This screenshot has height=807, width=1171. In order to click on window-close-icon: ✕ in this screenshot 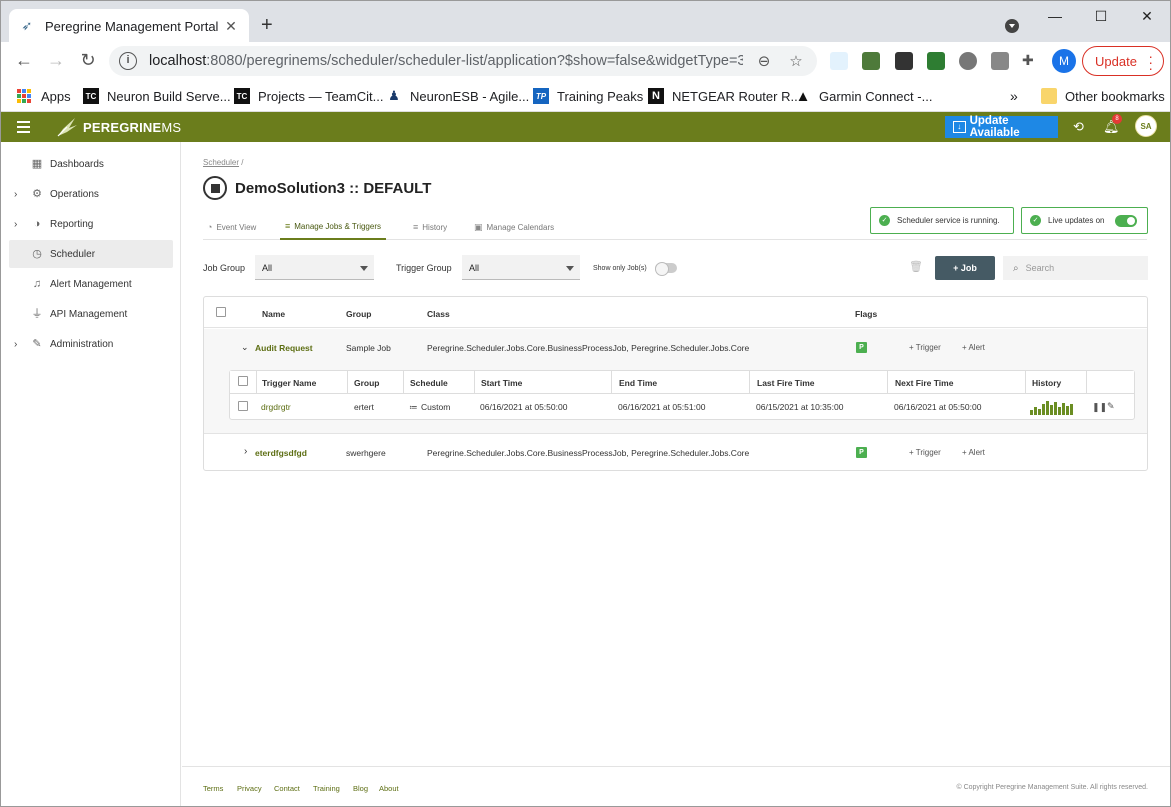, I will do `click(1147, 16)`.